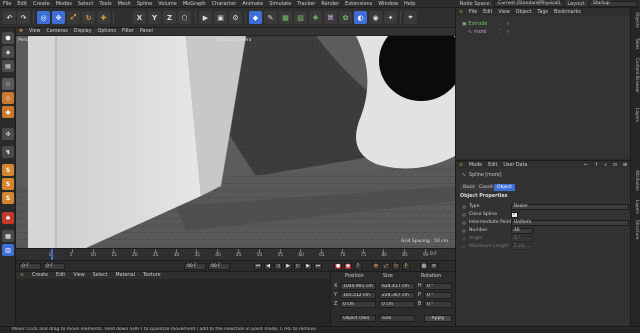  Describe the element at coordinates (300, 17) in the screenshot. I see `extrude-generator-icon: ▧` at that location.